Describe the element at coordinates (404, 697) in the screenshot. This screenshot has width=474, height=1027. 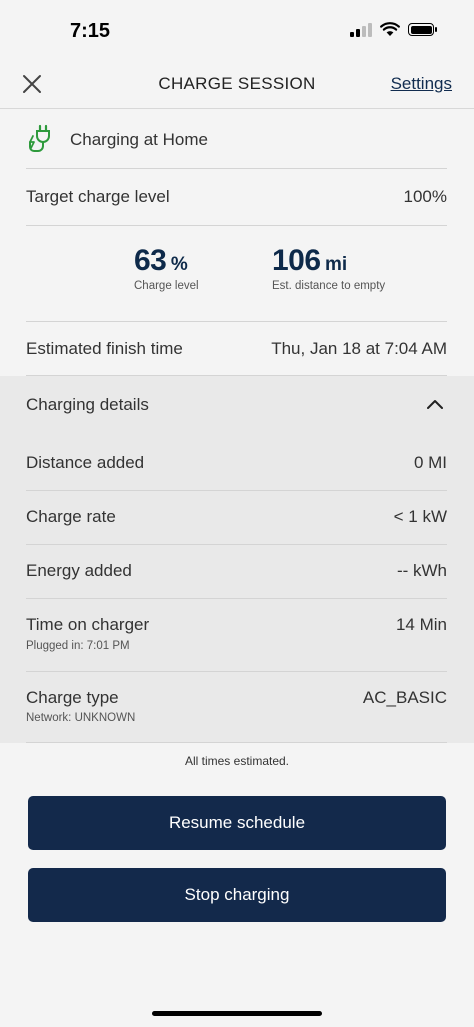
I see `detail-value: AC_BASIC` at that location.